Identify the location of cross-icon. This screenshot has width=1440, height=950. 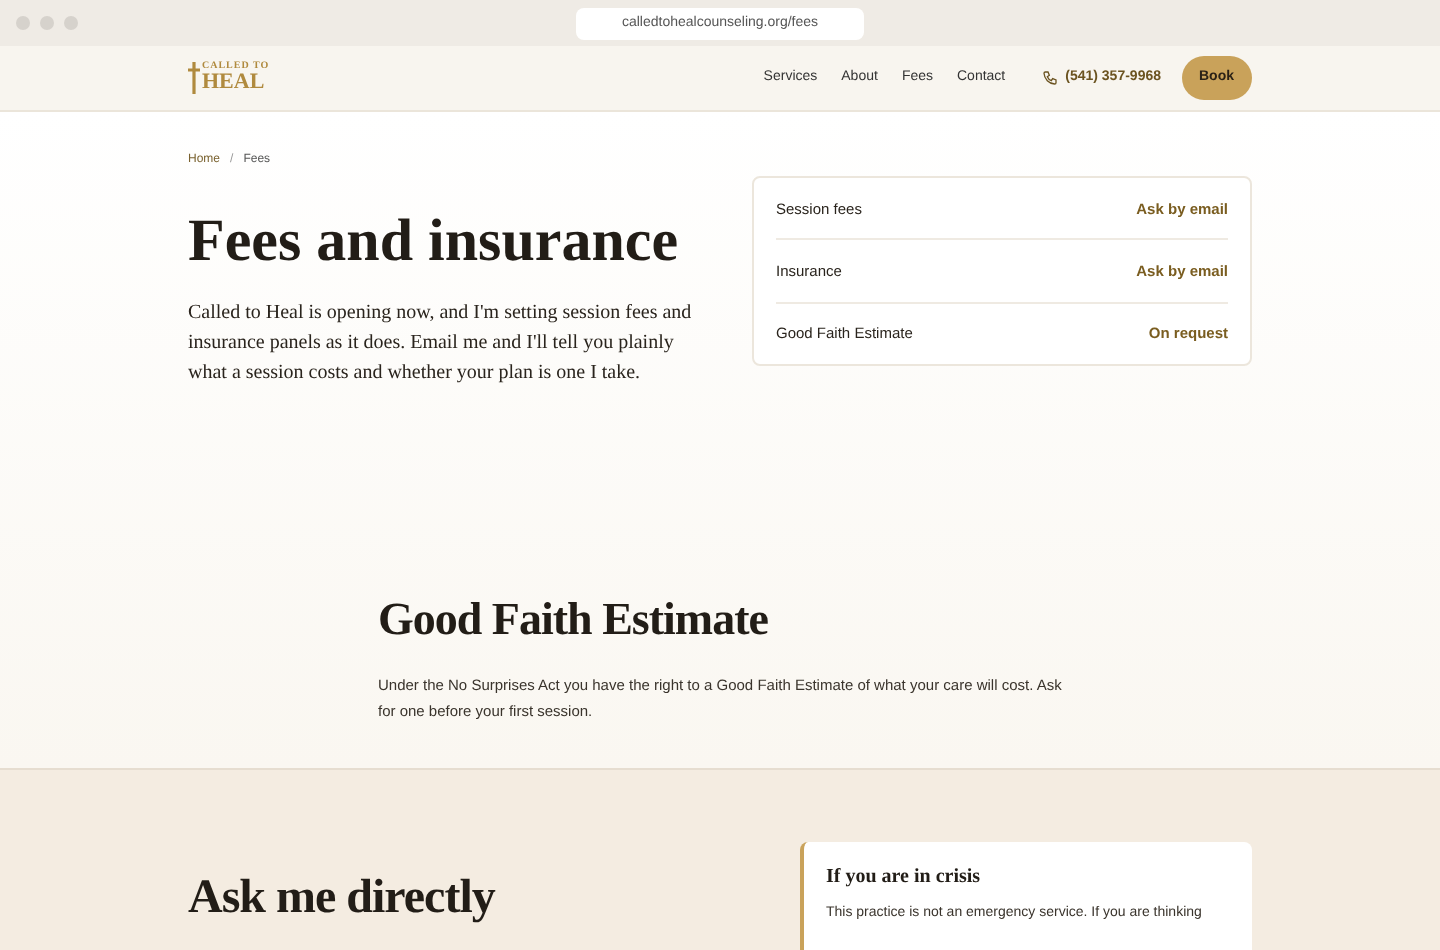
(194, 78).